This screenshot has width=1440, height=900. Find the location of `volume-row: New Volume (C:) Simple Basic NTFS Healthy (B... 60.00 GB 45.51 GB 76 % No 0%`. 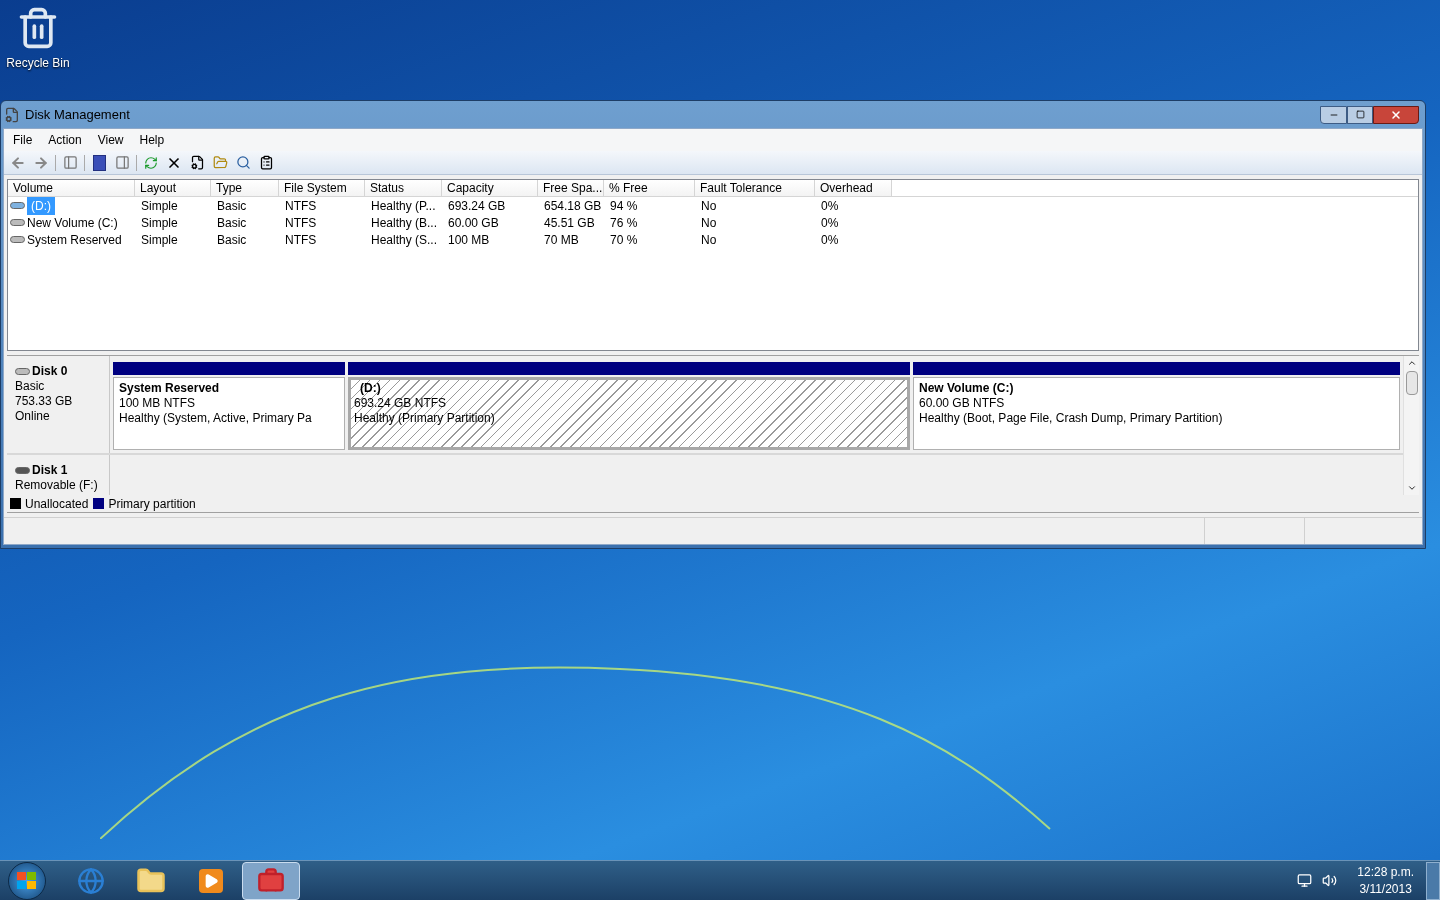

volume-row: New Volume (C:) Simple Basic NTFS Healthy (B... 60.00 GB 45.51 GB 76 % No 0% is located at coordinates (713, 222).